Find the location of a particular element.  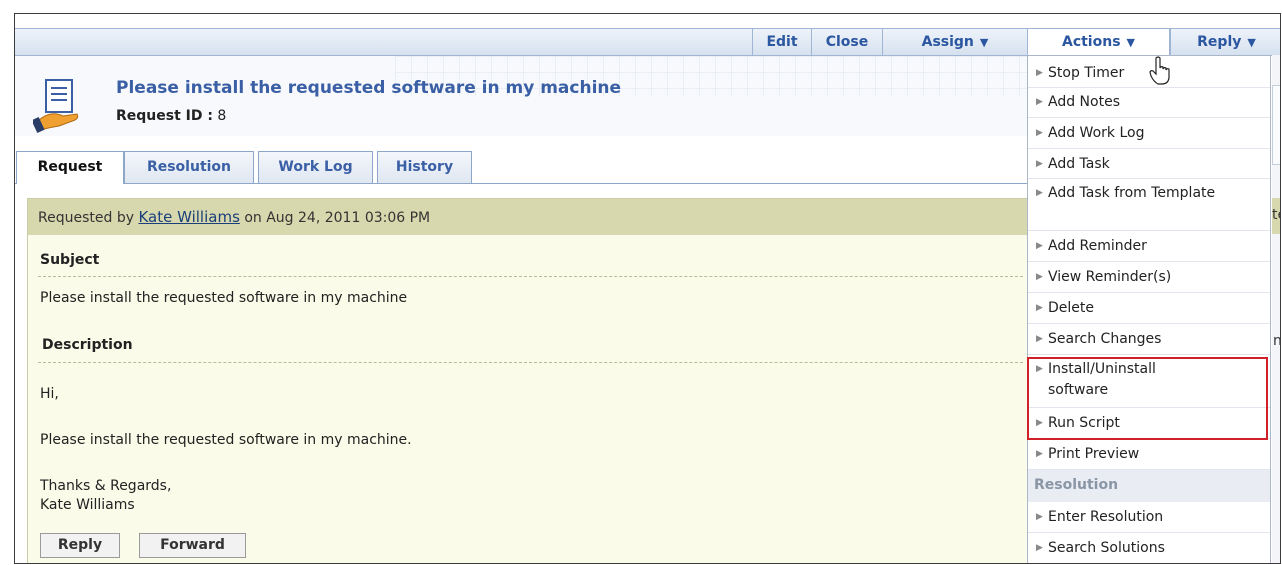

menu-item-add-work-log: ▶ Add Work Log is located at coordinates (1149, 133).